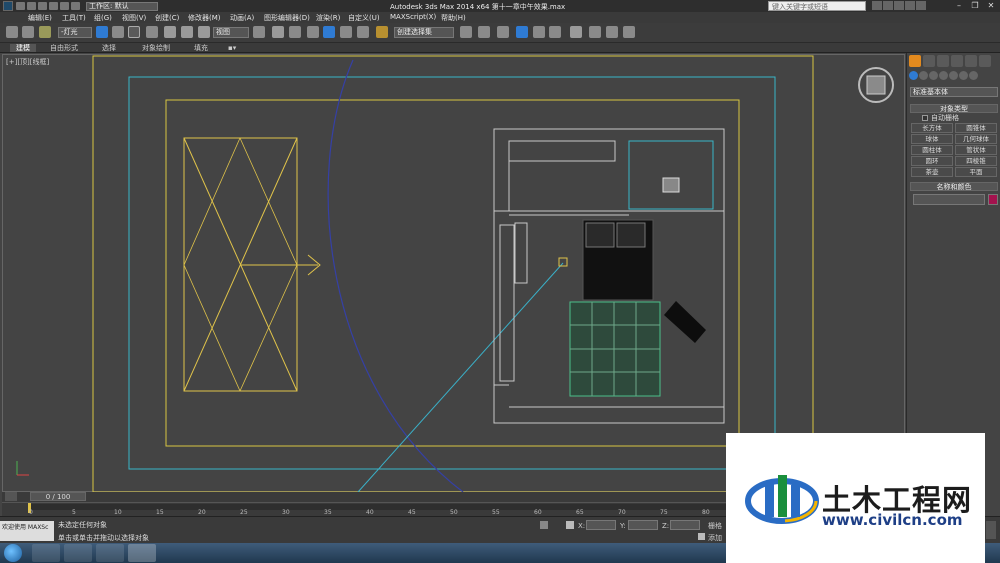  Describe the element at coordinates (925, 118) in the screenshot. I see `checkbox-icon` at that location.